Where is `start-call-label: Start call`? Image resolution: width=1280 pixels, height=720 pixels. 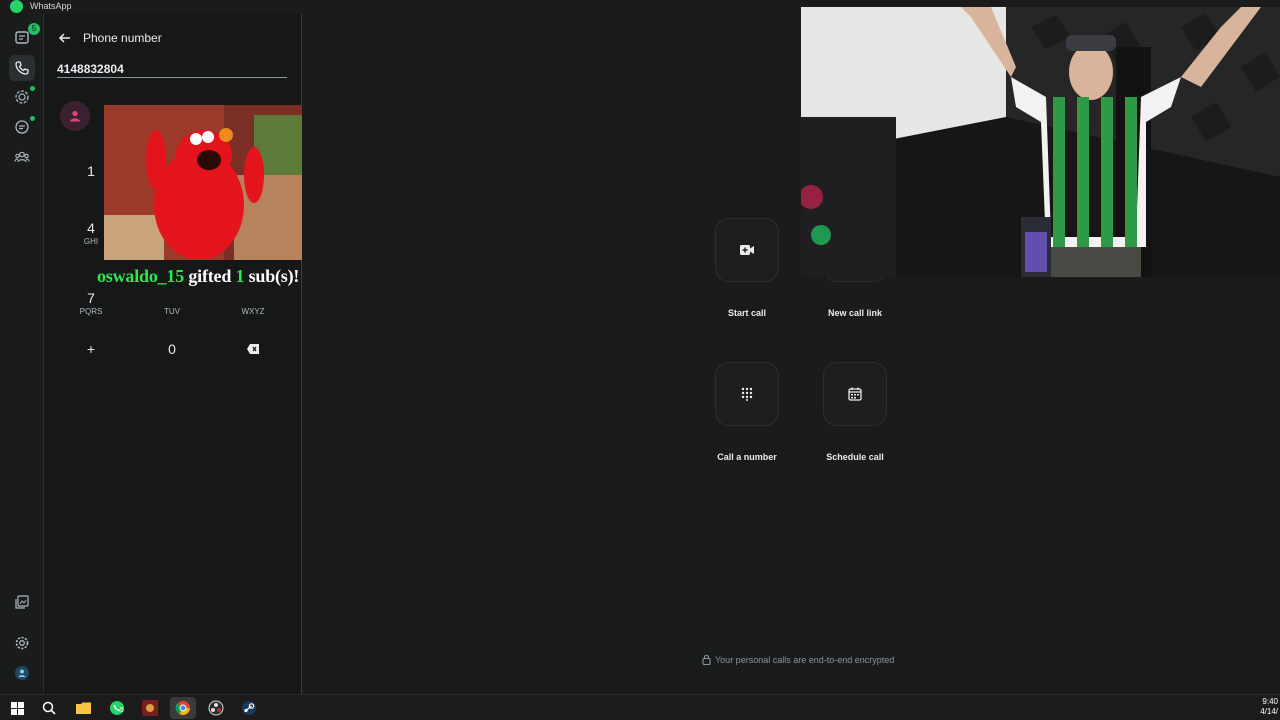
start-call-label: Start call is located at coordinates (747, 313).